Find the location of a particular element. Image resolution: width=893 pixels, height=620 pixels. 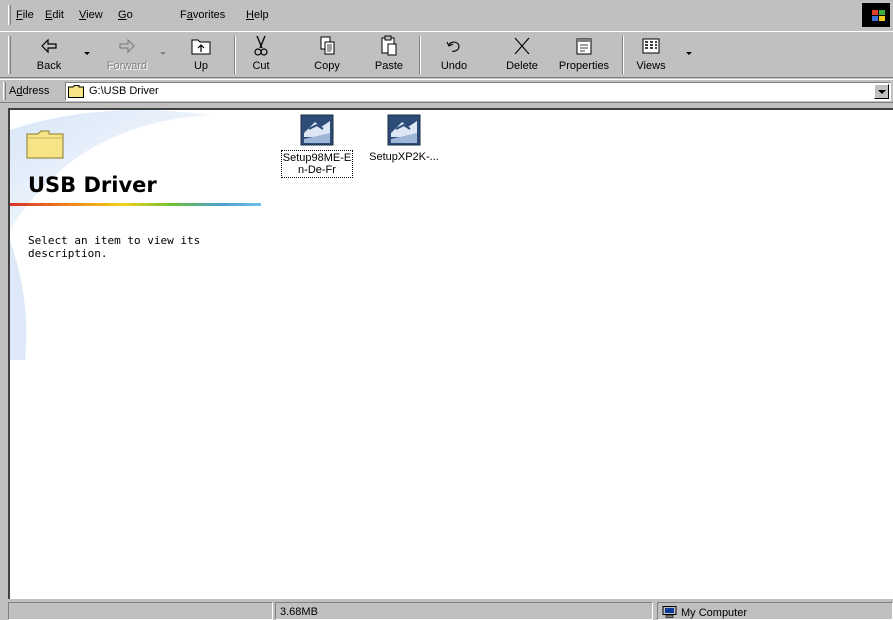

address-input is located at coordinates (439, 91).